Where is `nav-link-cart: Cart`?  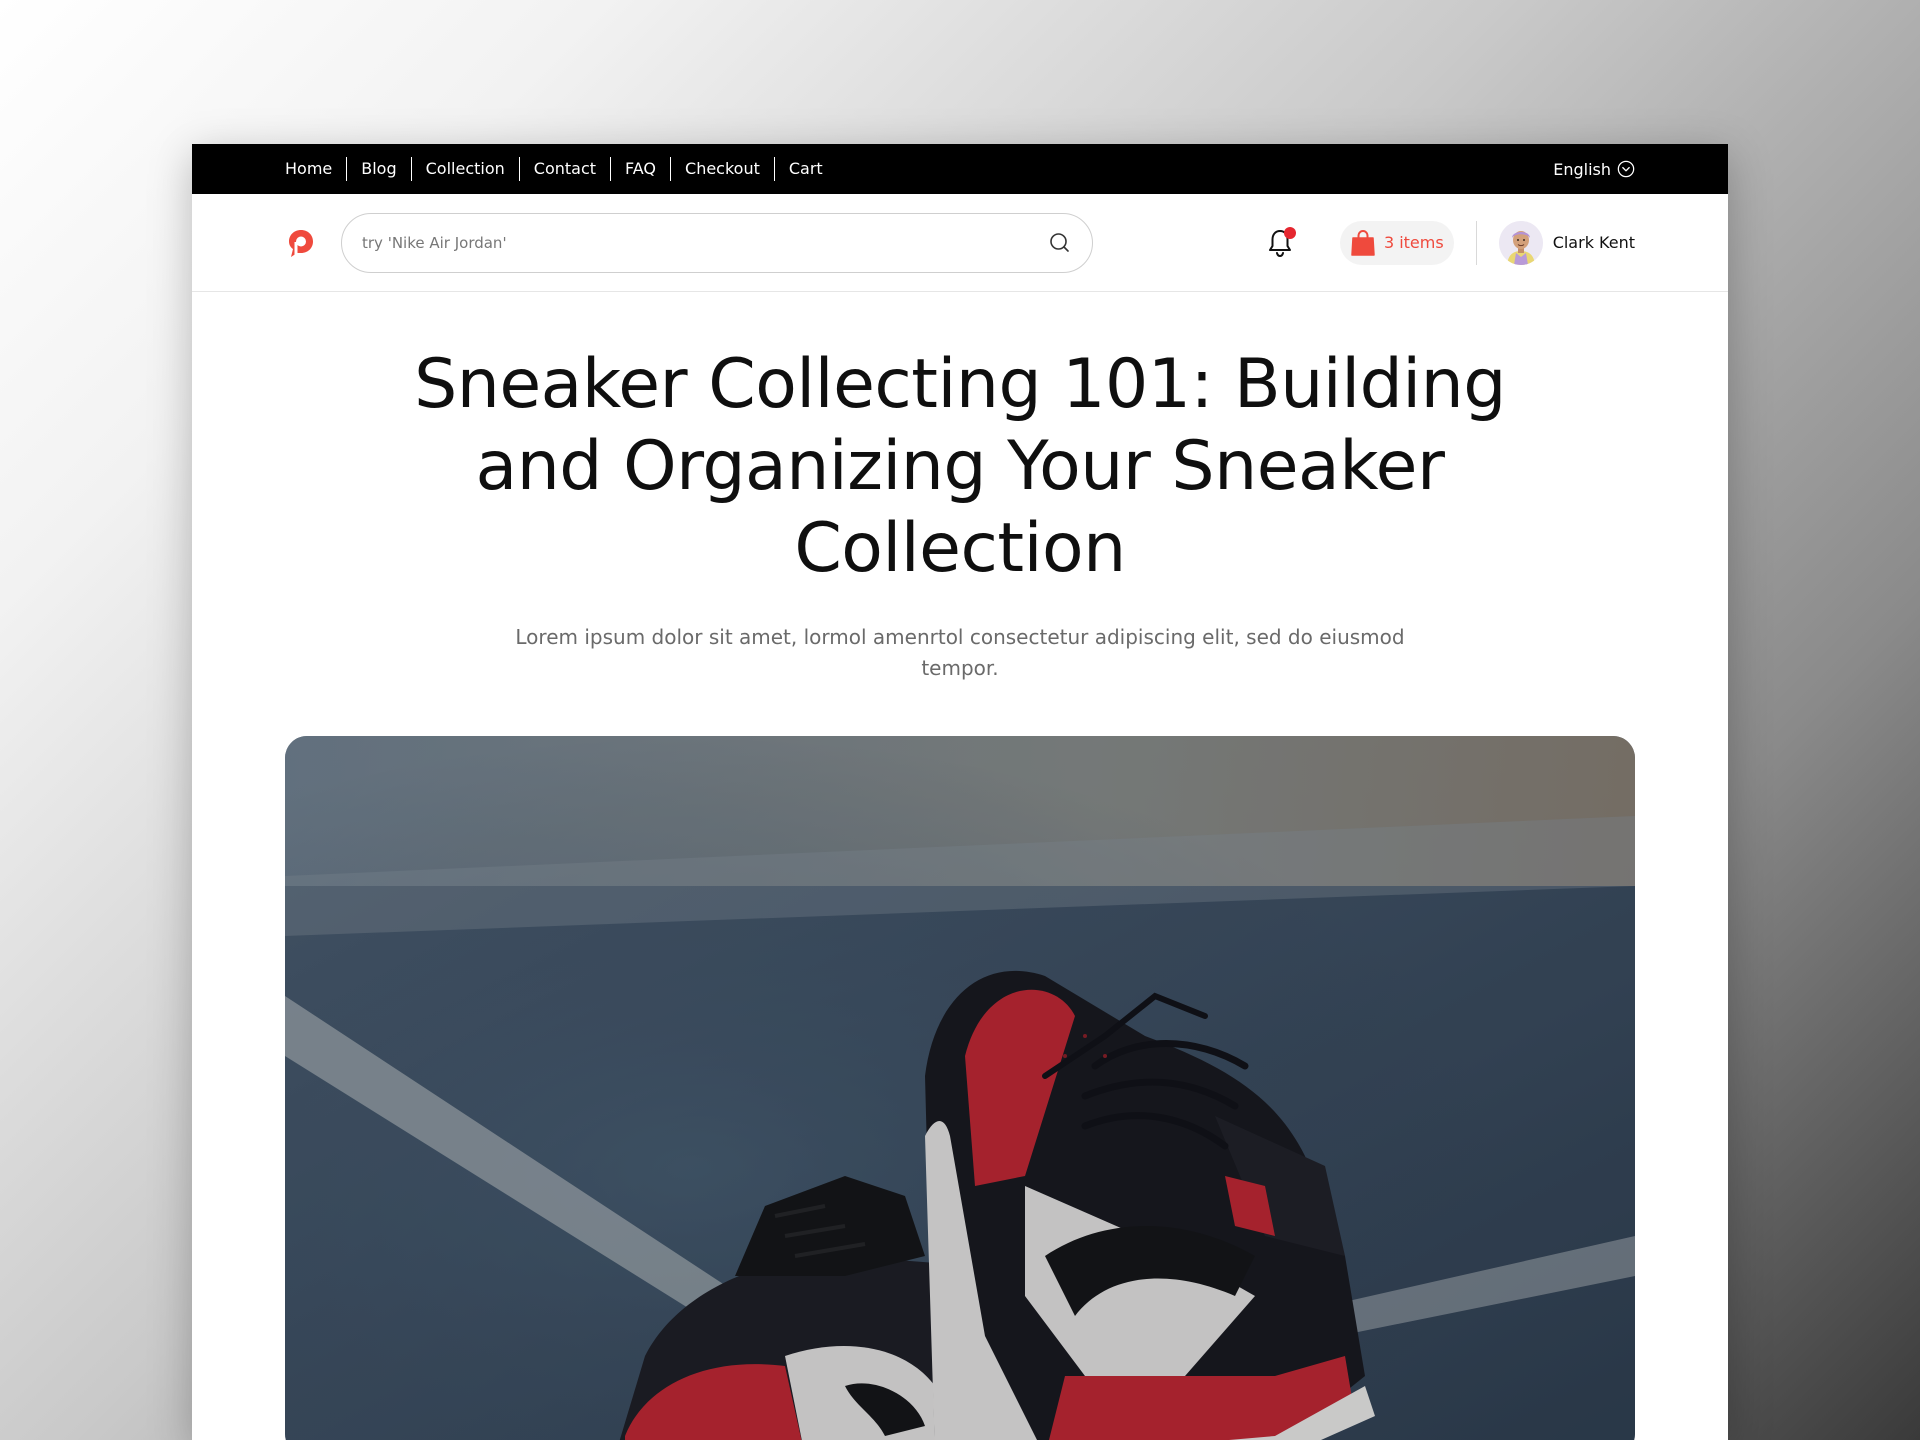 nav-link-cart: Cart is located at coordinates (805, 169).